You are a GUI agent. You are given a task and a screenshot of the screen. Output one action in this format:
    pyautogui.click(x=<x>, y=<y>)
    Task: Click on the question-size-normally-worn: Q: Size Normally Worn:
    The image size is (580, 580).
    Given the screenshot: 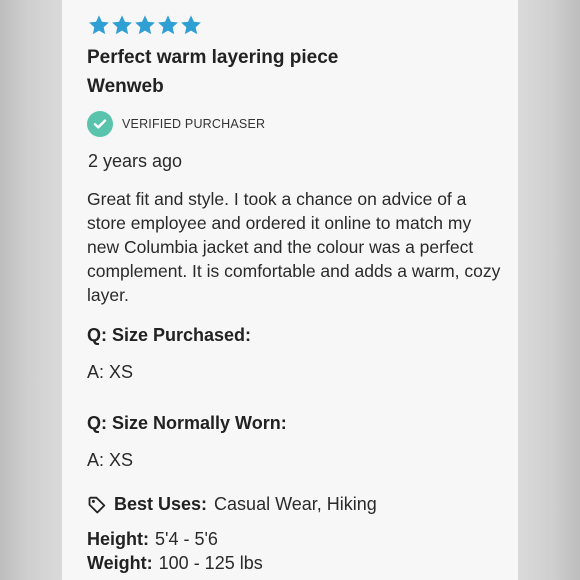 What is the action you would take?
    pyautogui.click(x=187, y=423)
    